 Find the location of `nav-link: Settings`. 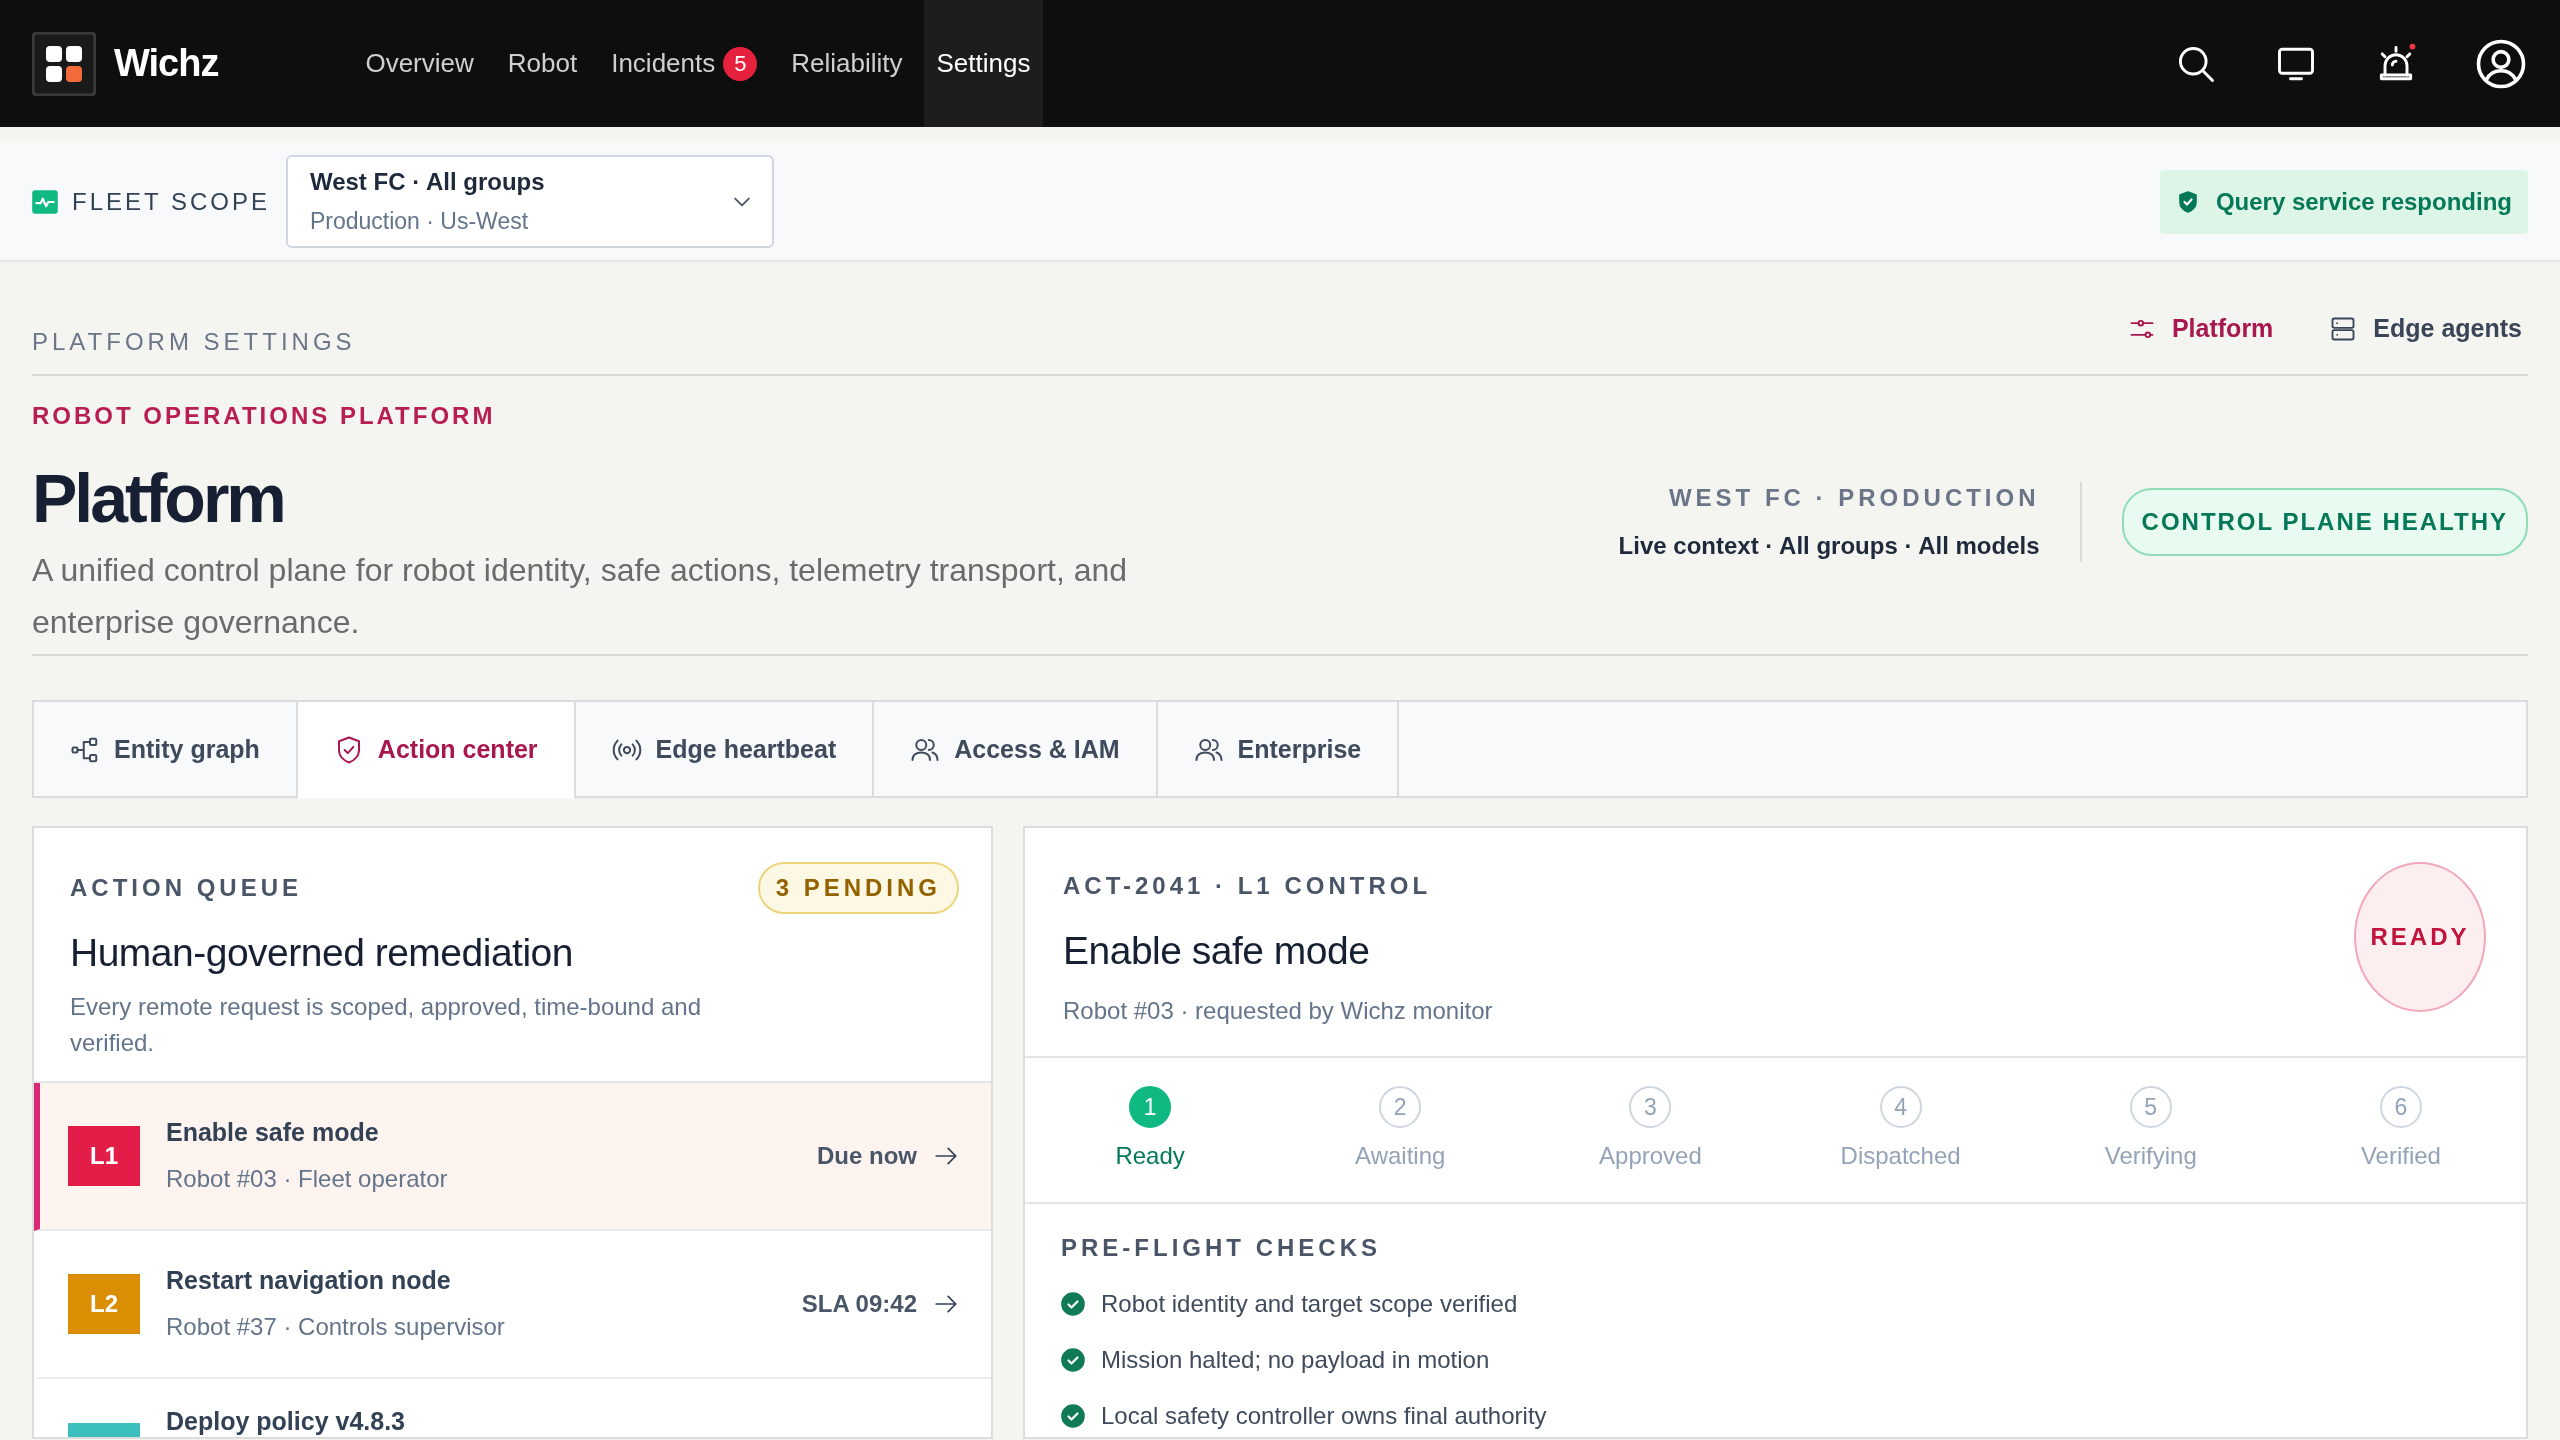

nav-link: Settings is located at coordinates (983, 63).